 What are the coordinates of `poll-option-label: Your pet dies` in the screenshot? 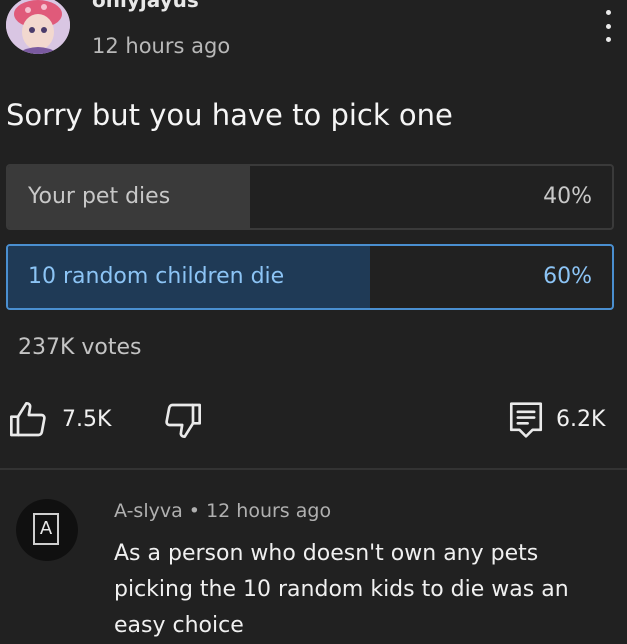 It's located at (99, 196).